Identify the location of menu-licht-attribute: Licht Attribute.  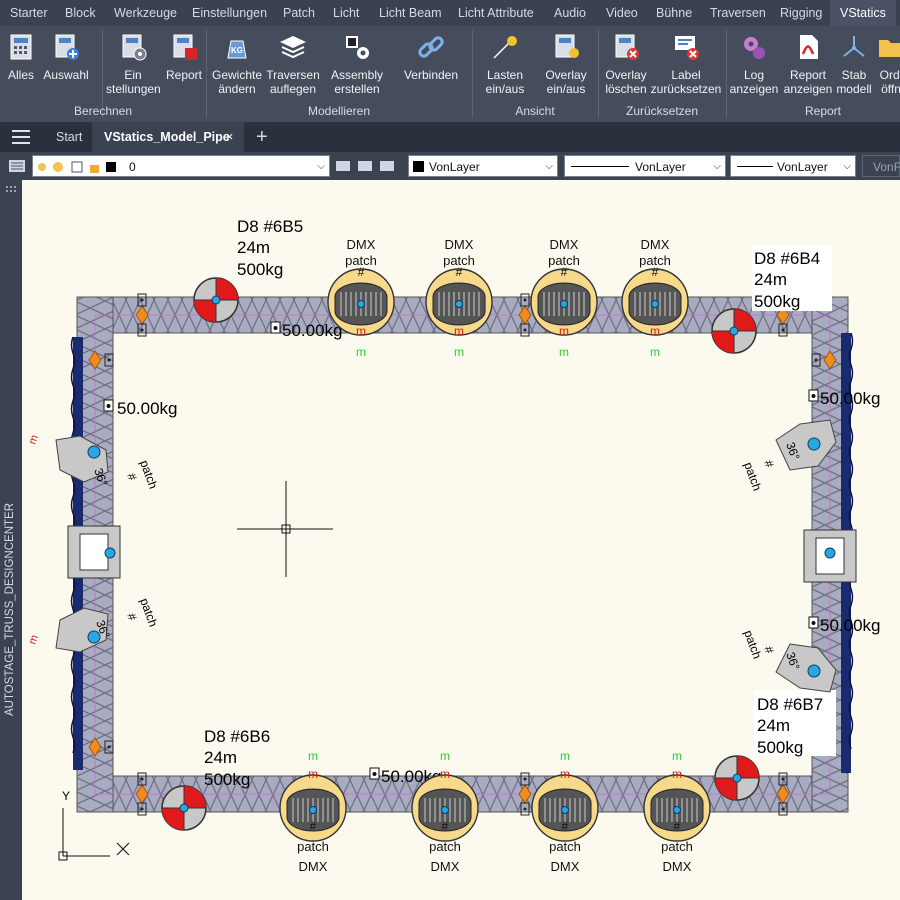
(496, 13).